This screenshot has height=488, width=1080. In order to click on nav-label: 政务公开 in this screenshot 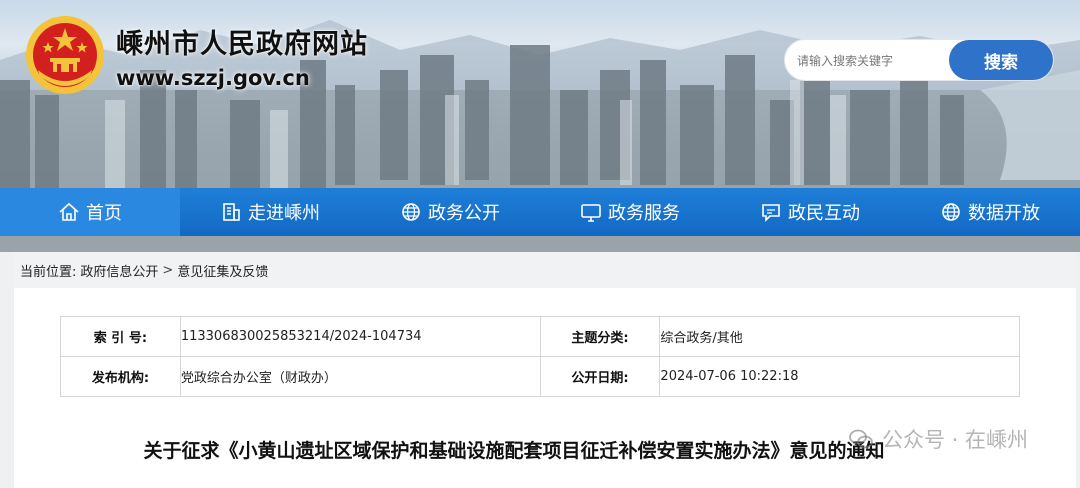, I will do `click(464, 213)`.